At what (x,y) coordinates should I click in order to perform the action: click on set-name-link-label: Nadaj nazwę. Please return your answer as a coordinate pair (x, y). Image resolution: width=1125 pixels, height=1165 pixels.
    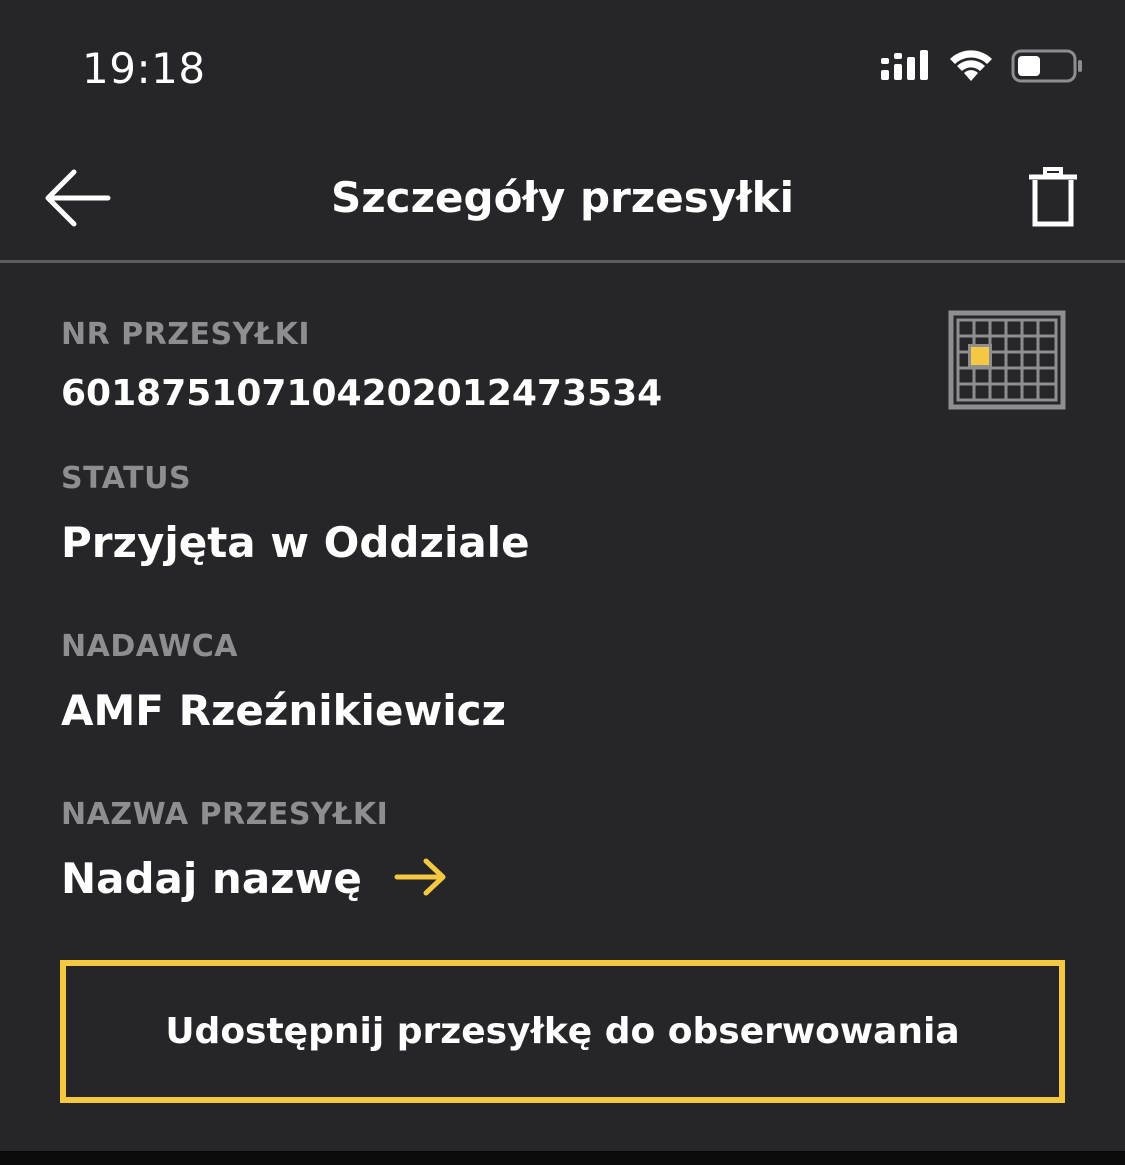
    Looking at the image, I should click on (211, 878).